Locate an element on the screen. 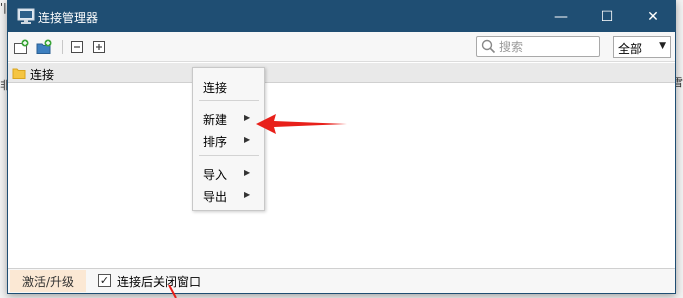 This screenshot has height=298, width=683. window-title: 连接管理器 is located at coordinates (68, 18).